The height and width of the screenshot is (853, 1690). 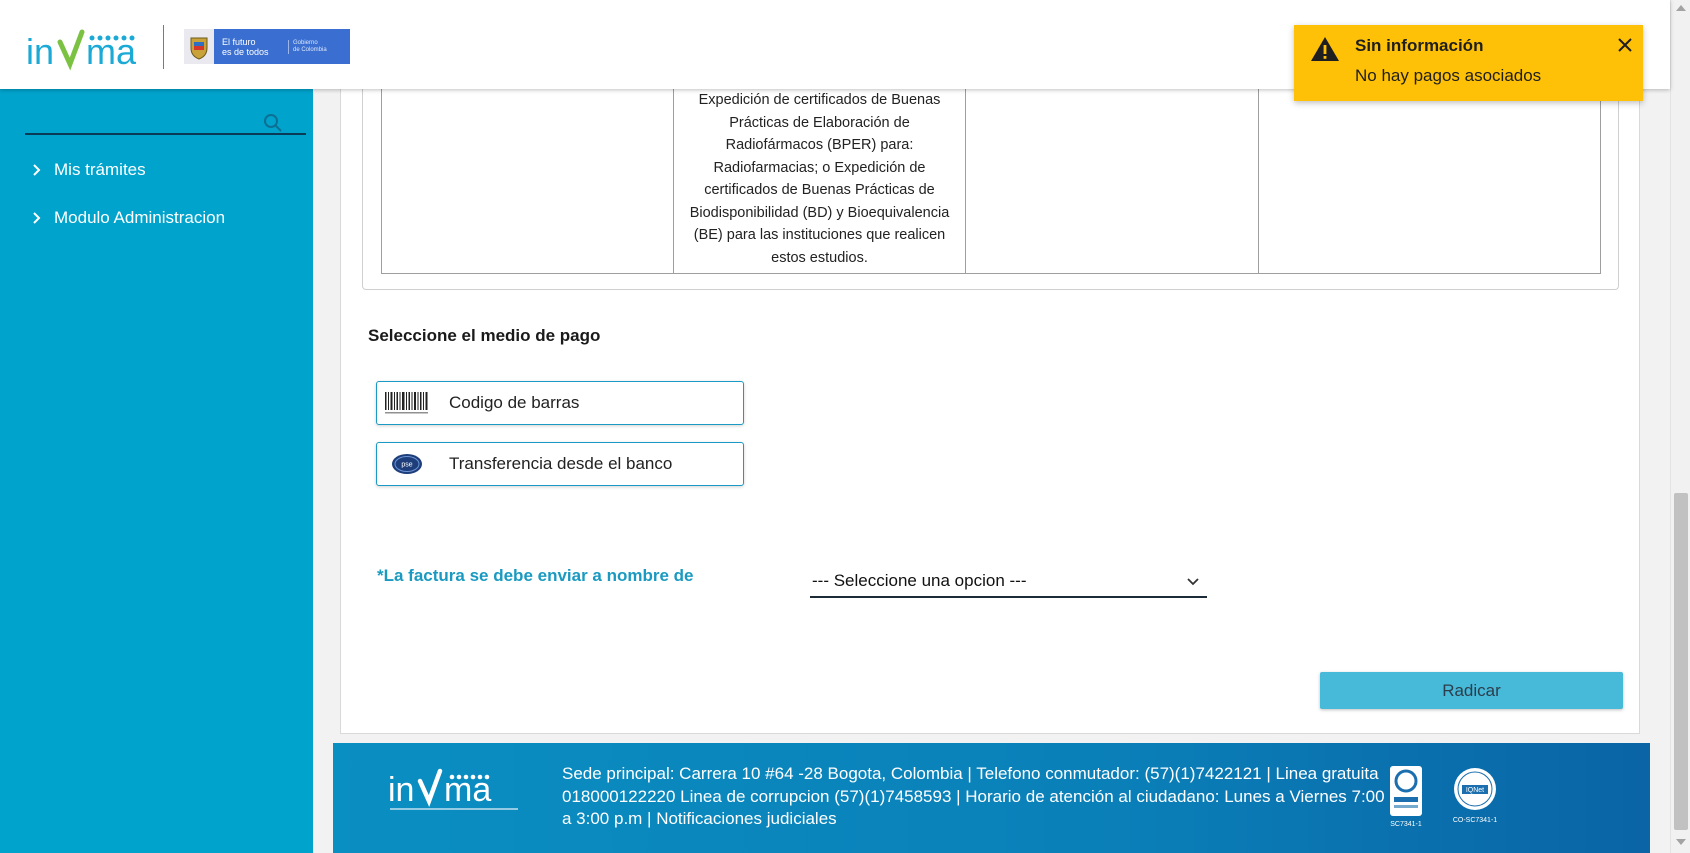 I want to click on pse-icon: pse, so click(x=407, y=464).